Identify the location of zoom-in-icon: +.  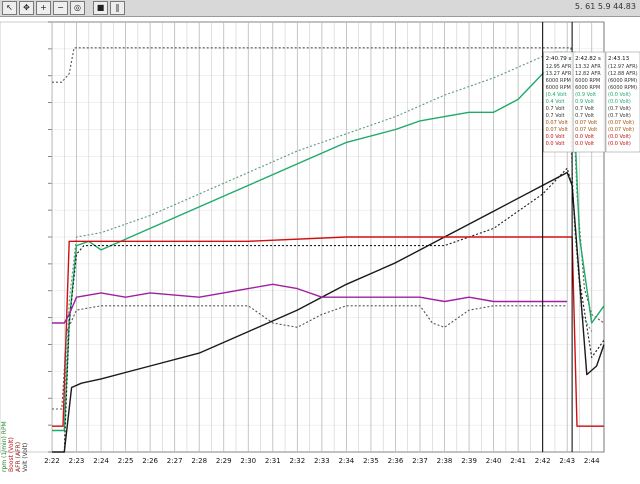
(43, 8).